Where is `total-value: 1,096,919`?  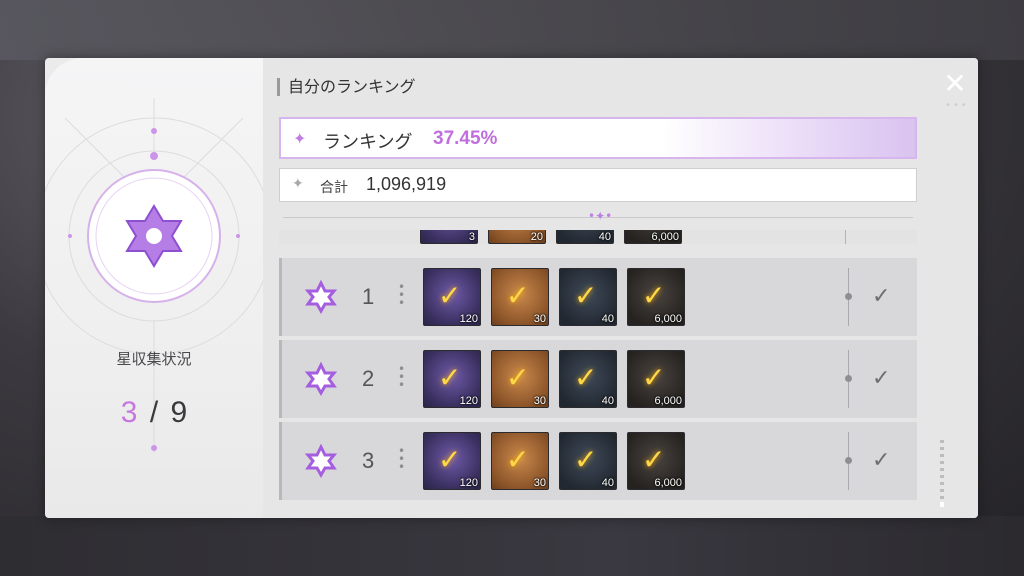 total-value: 1,096,919 is located at coordinates (406, 184).